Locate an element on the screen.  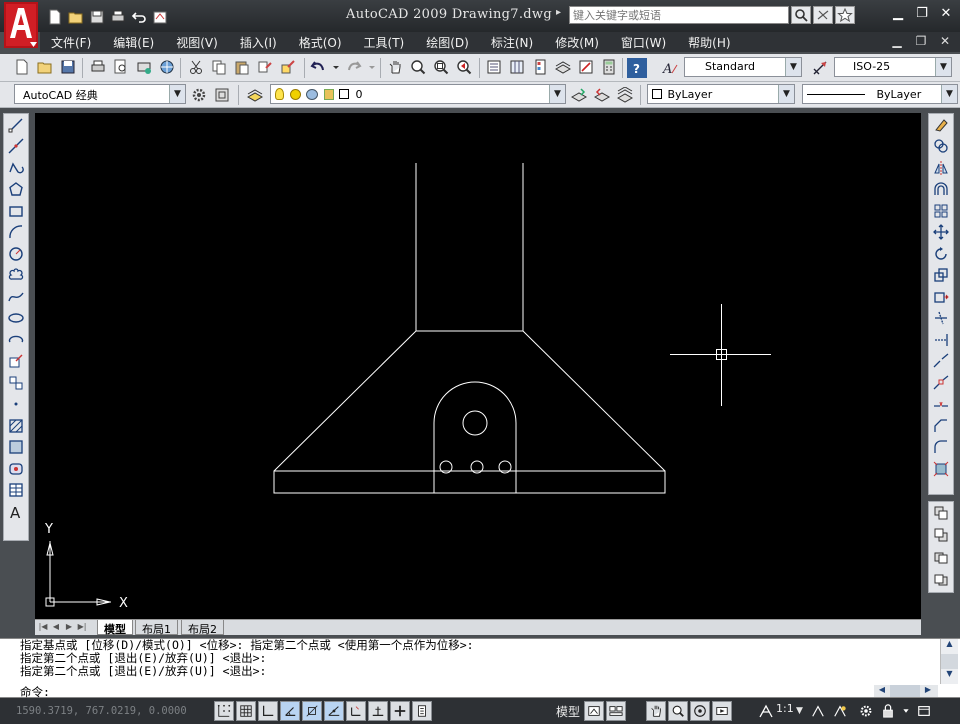
point-icon is located at coordinates (16, 405).